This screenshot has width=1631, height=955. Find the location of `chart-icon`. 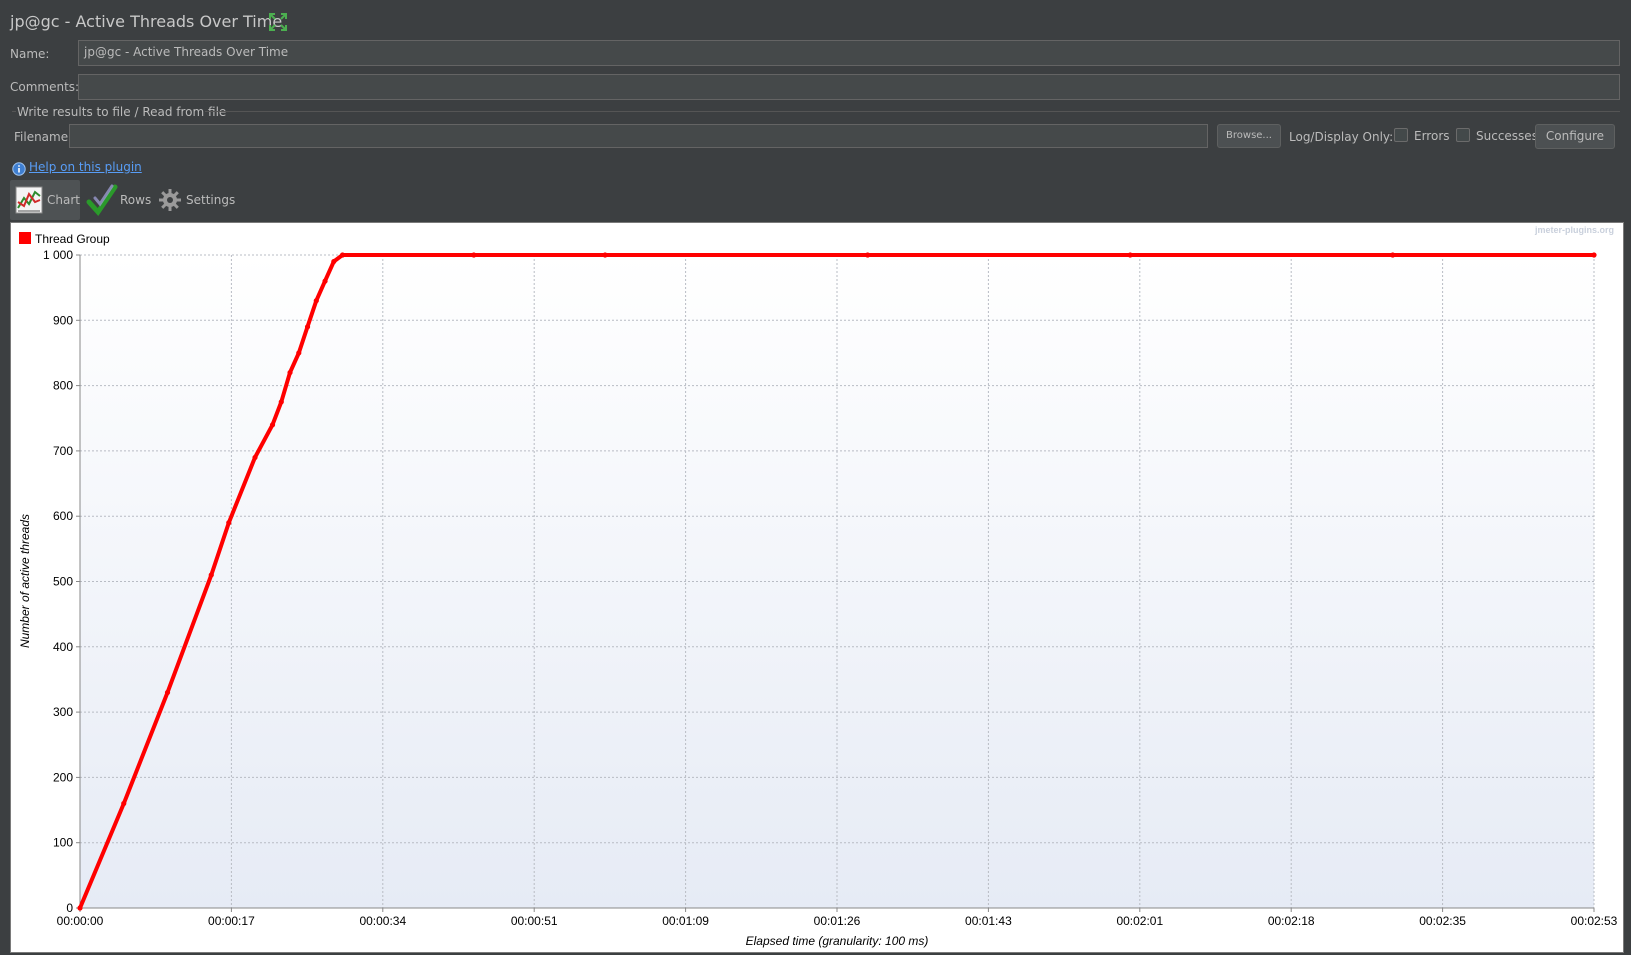

chart-icon is located at coordinates (29, 202).